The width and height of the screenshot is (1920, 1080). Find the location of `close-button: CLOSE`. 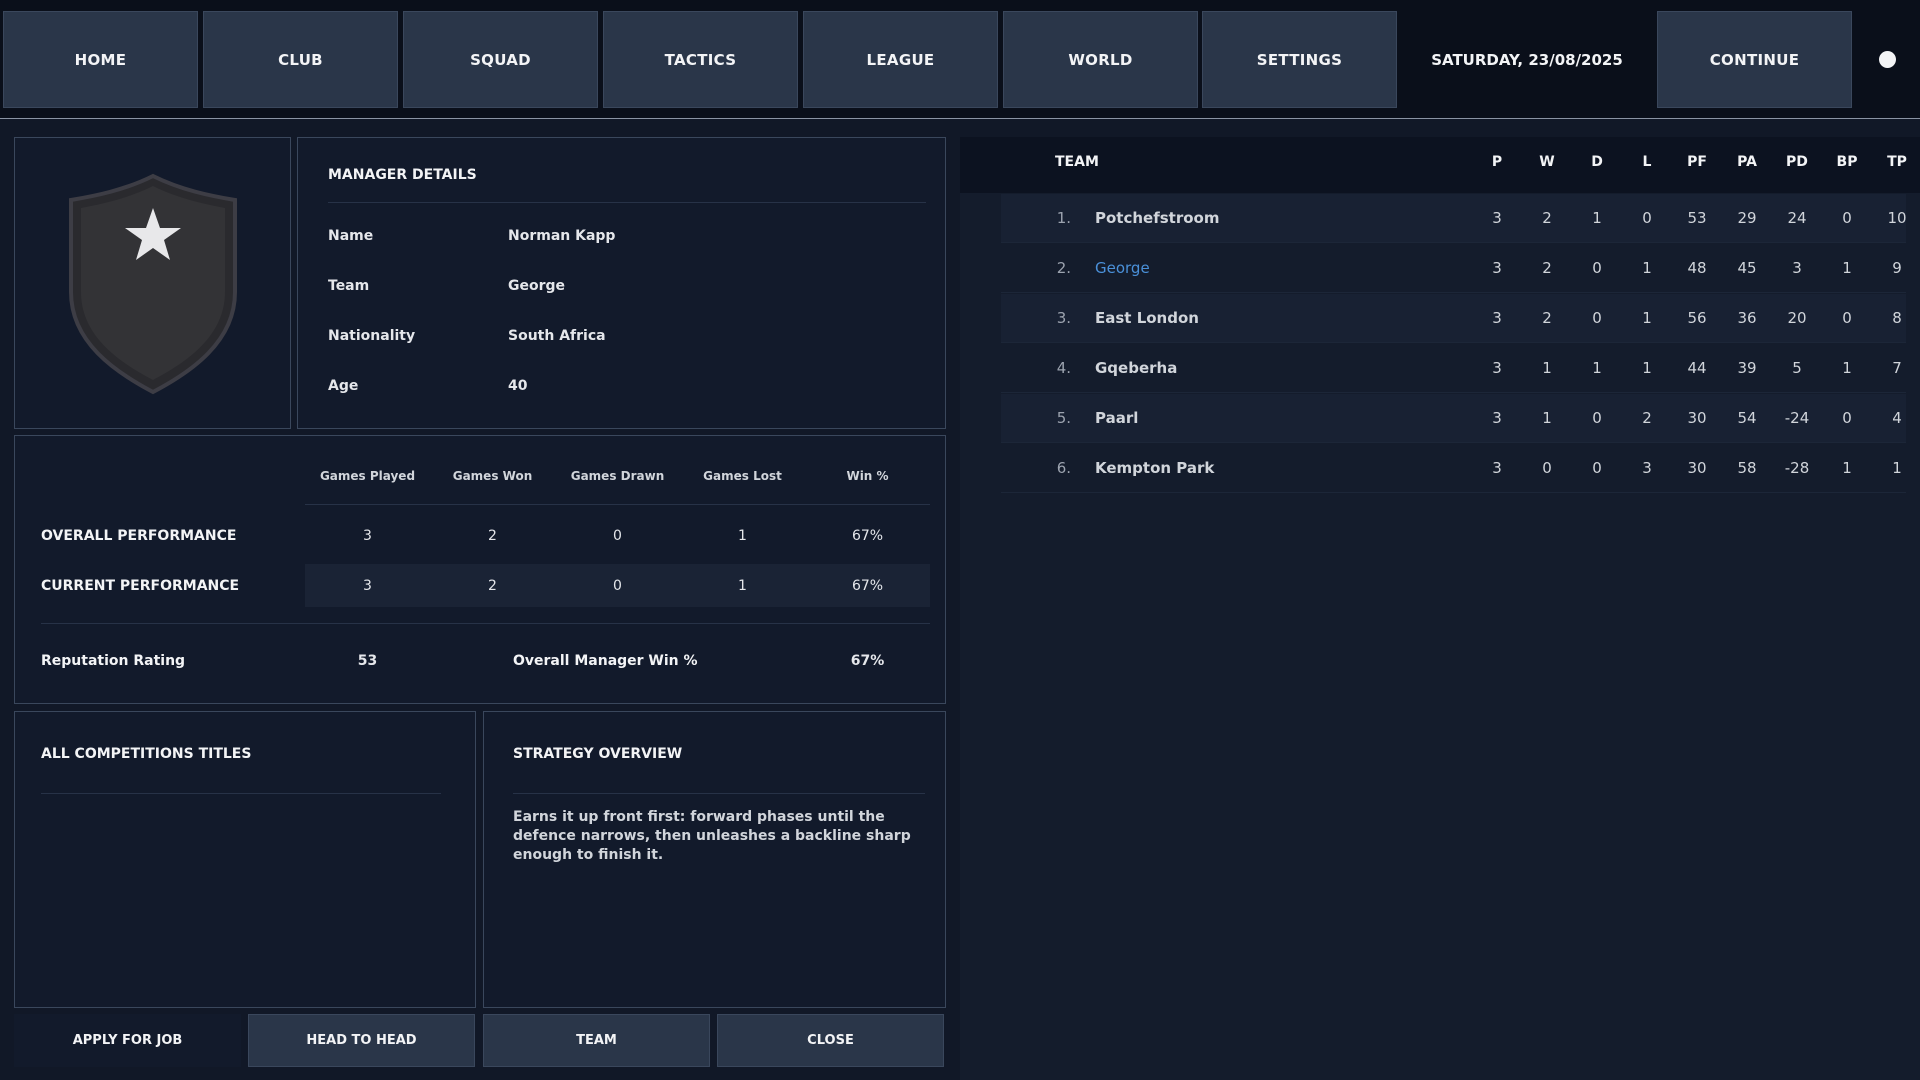

close-button: CLOSE is located at coordinates (830, 1040).